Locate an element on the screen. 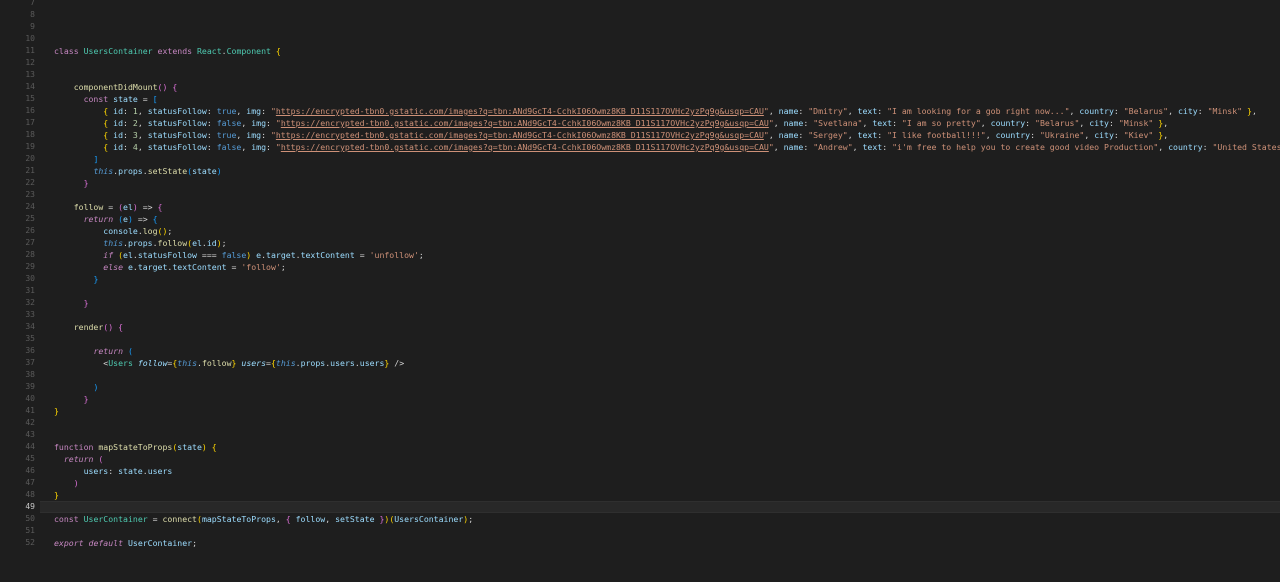 This screenshot has height=582, width=1280. code-line: return (e) => { is located at coordinates (106, 219).